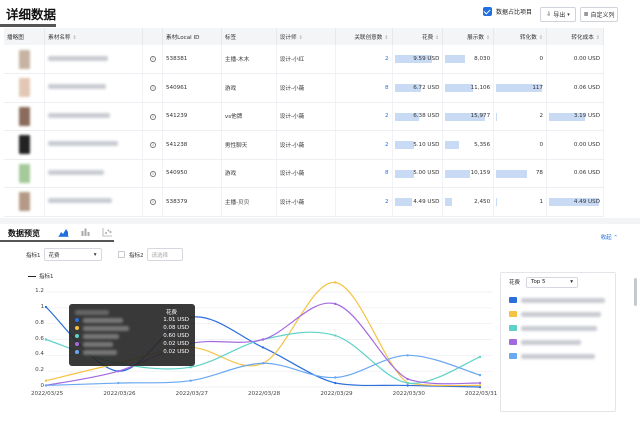  What do you see at coordinates (408, 394) in the screenshot?
I see `x-tick-label: 2022/03/30` at bounding box center [408, 394].